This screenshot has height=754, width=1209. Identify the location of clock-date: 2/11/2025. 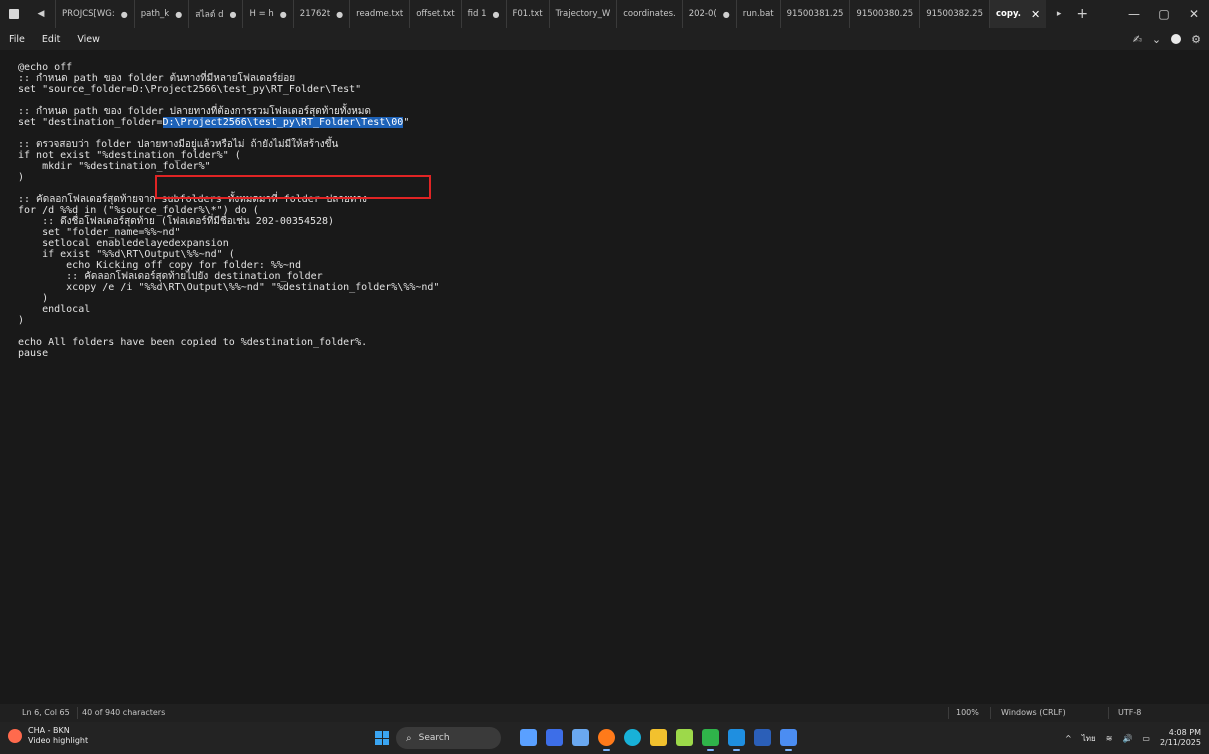
(1180, 742).